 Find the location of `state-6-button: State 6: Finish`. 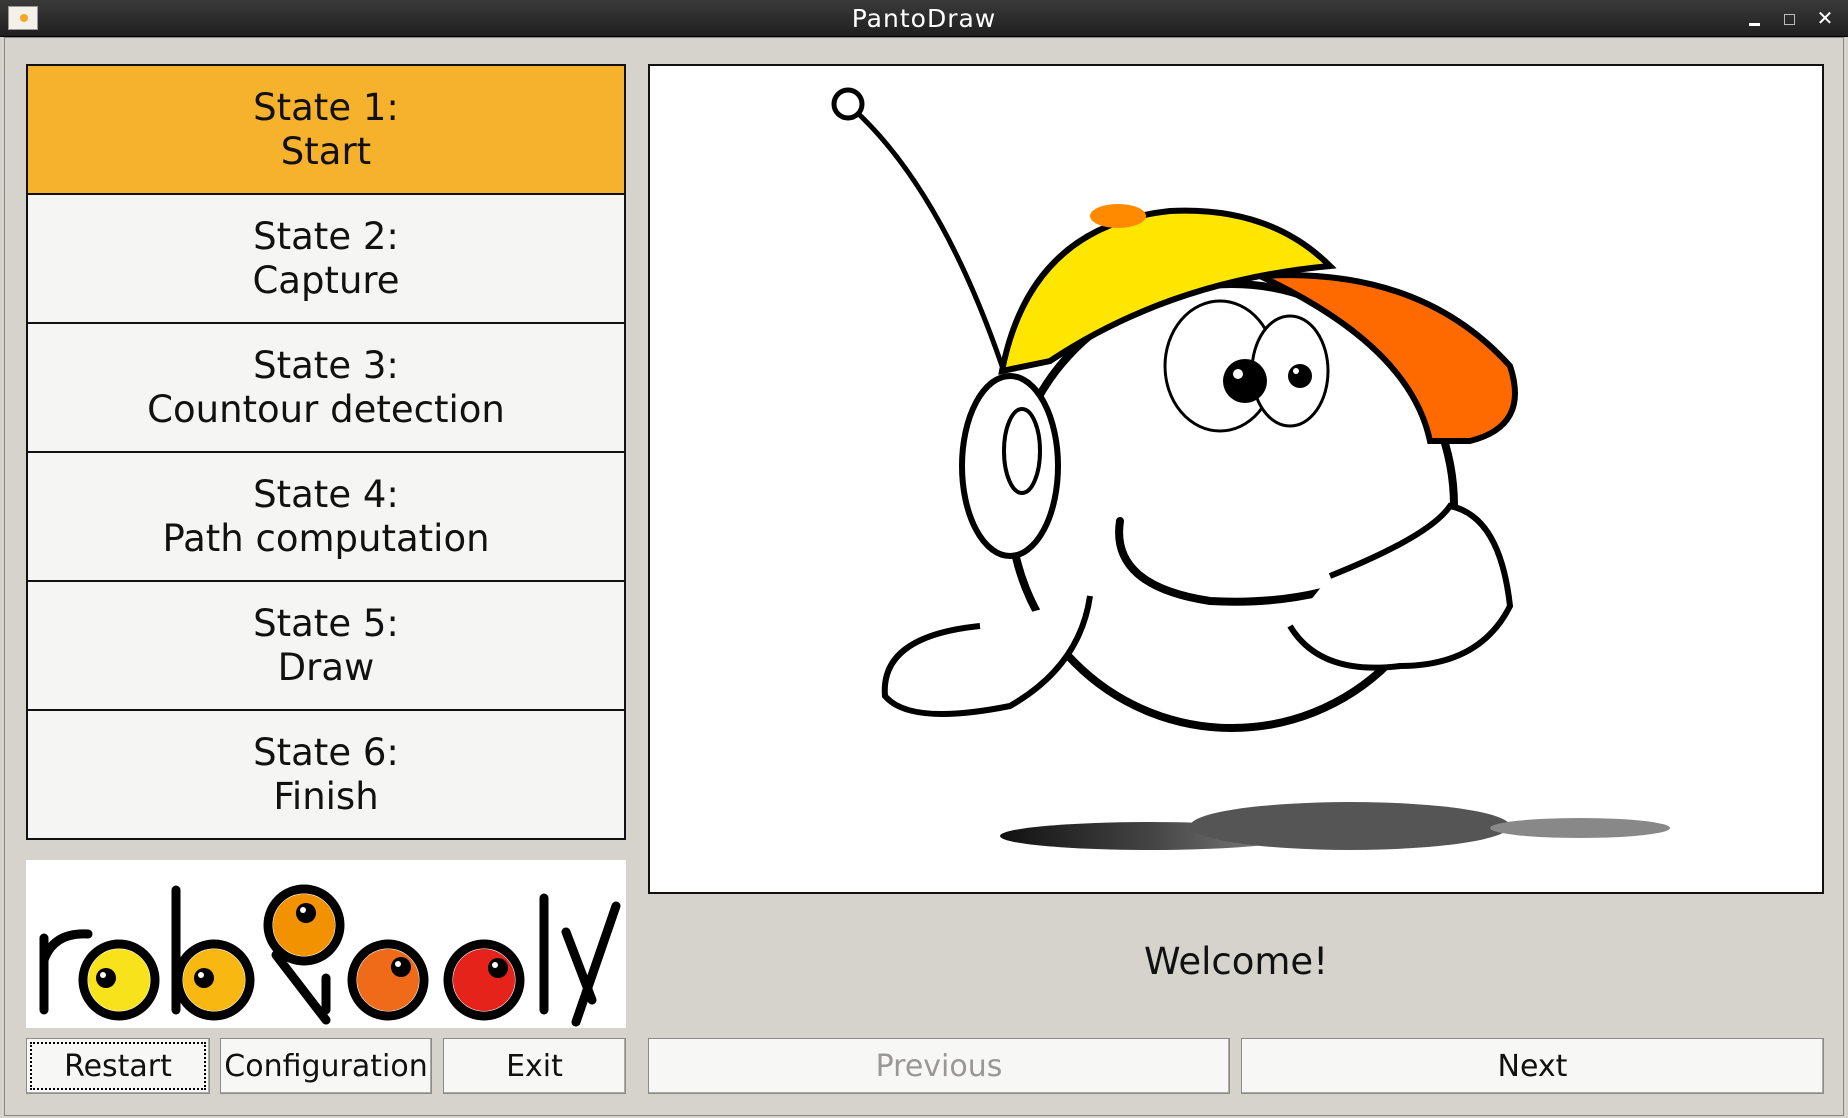

state-6-button: State 6: Finish is located at coordinates (326, 774).